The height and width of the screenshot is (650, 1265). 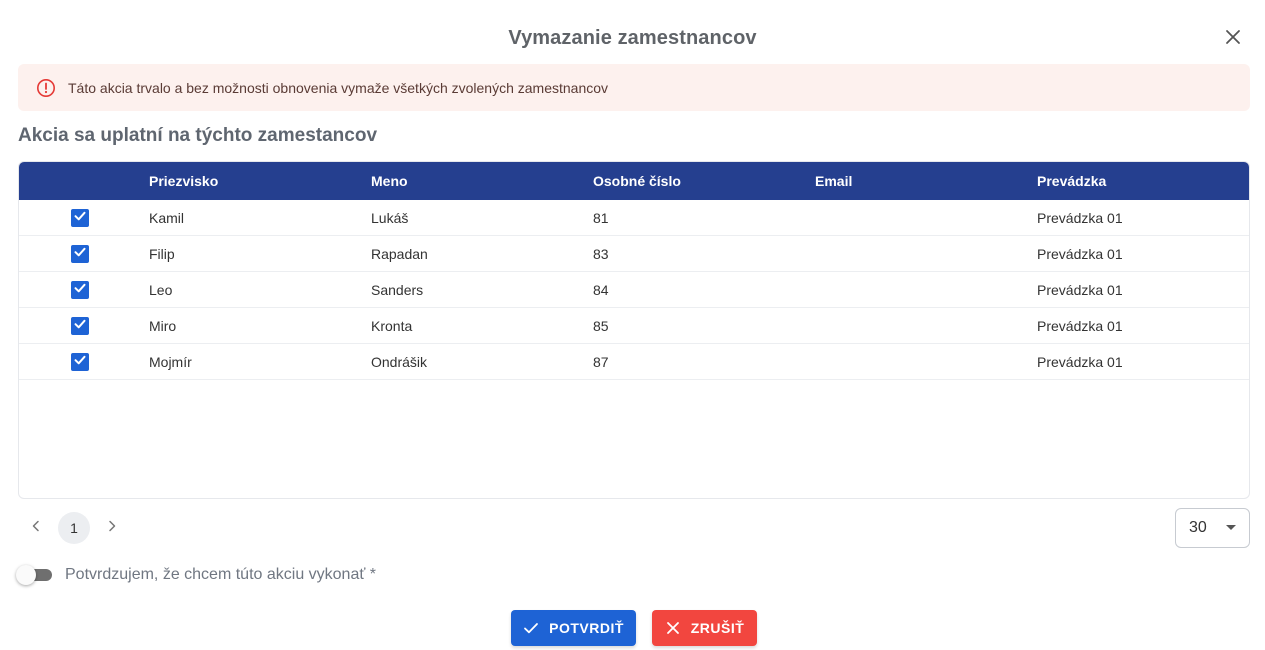 I want to click on cell-name: Ondrášik, so click(x=399, y=361).